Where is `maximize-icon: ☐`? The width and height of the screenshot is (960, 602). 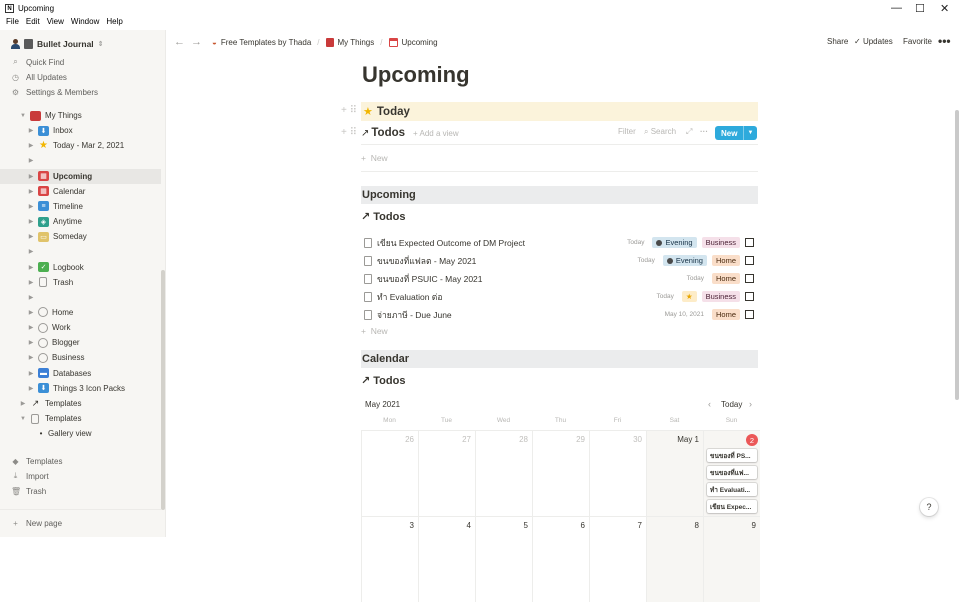
maximize-icon: ☐ is located at coordinates (920, 8).